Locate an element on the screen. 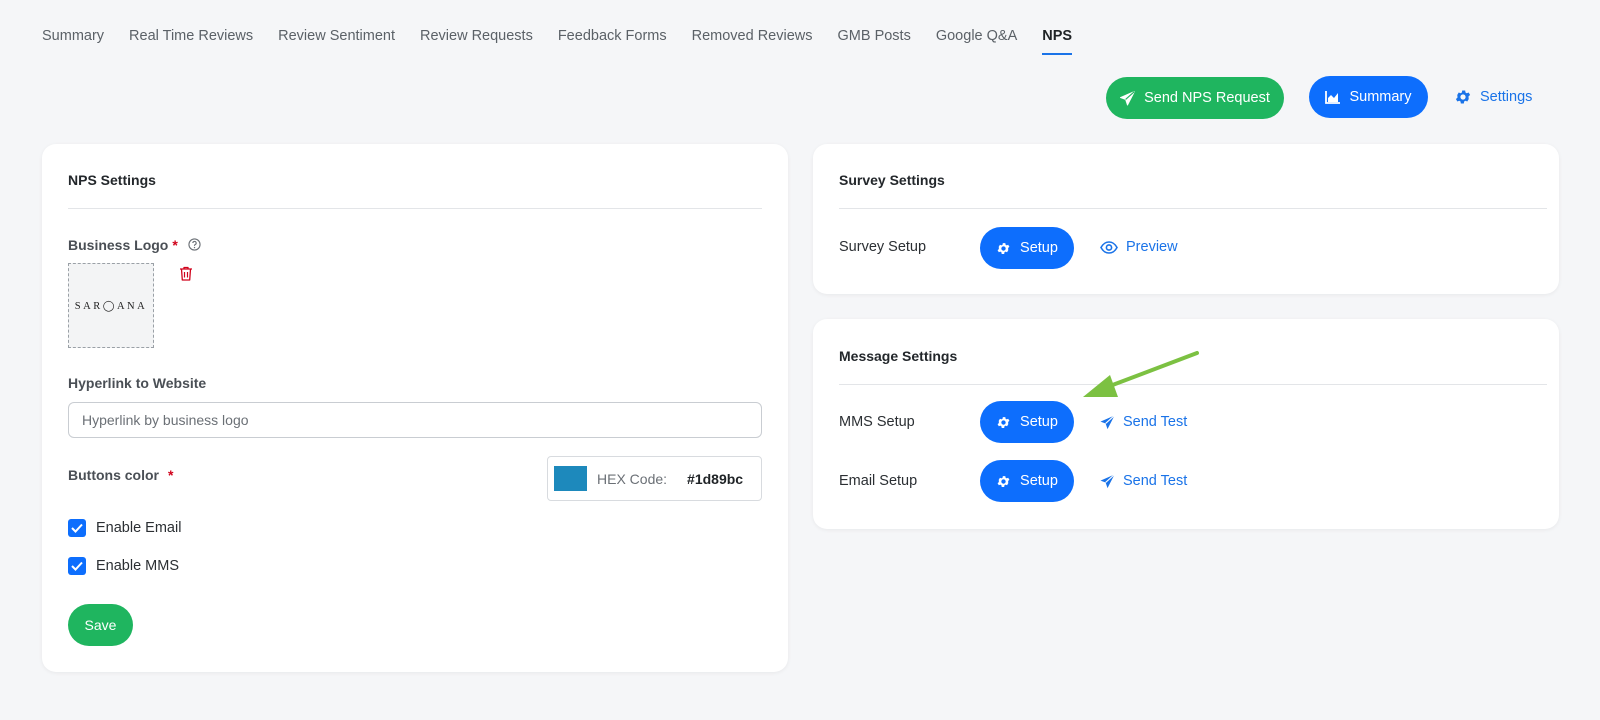 The width and height of the screenshot is (1600, 720). settings-label: Settings is located at coordinates (1506, 97).